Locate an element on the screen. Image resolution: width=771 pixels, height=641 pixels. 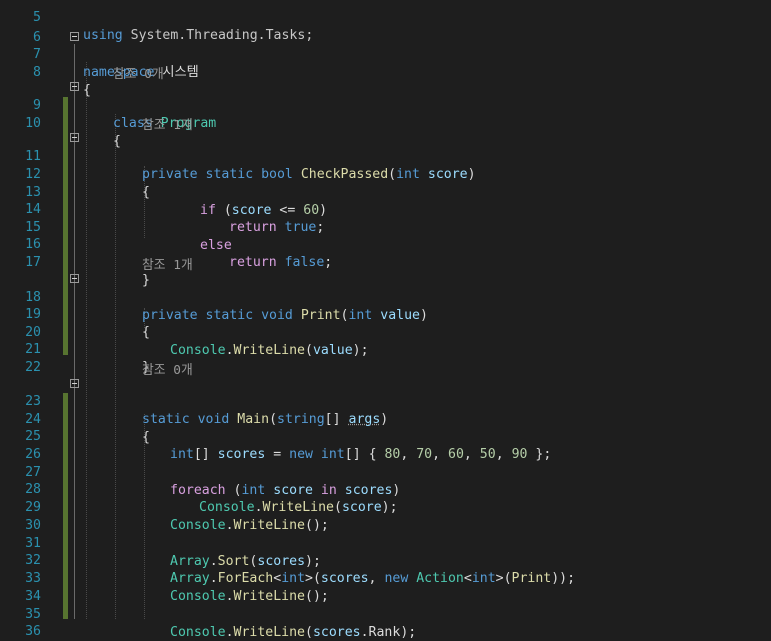
punctuation: ; is located at coordinates (328, 262).